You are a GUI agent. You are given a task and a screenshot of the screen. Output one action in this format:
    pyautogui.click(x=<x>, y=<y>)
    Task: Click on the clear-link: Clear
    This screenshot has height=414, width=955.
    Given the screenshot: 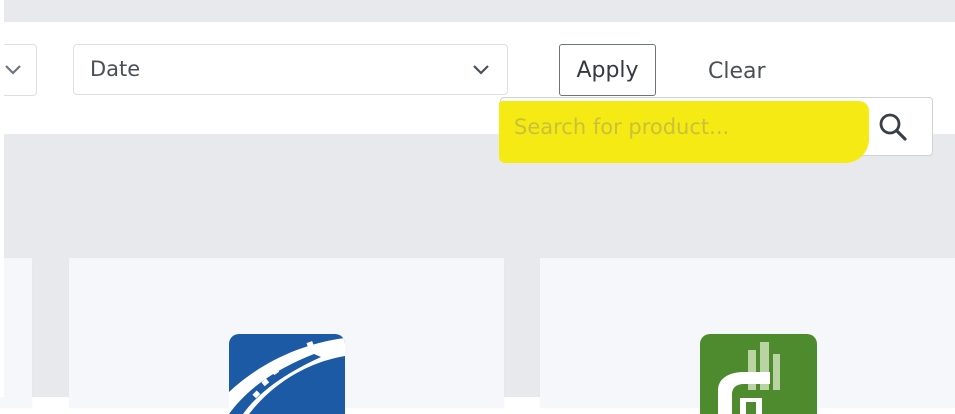 What is the action you would take?
    pyautogui.click(x=737, y=71)
    